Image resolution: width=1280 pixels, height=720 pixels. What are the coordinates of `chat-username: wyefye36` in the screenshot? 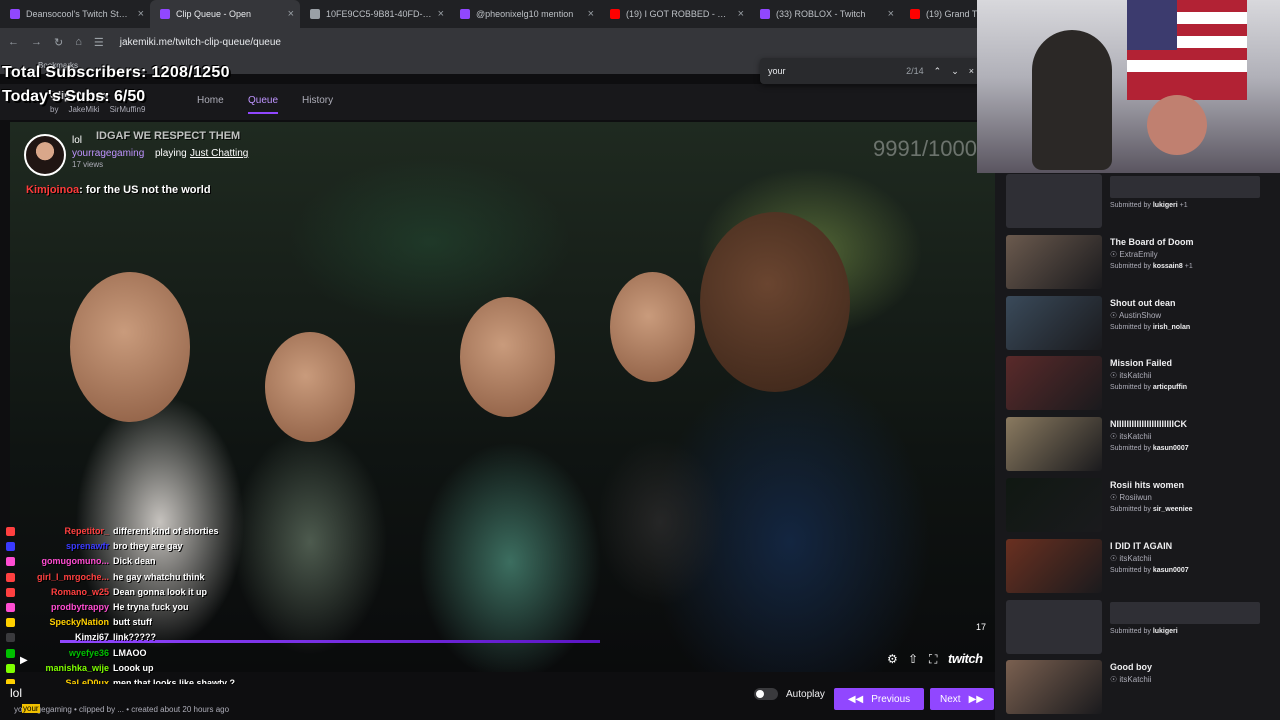 It's located at (88, 652).